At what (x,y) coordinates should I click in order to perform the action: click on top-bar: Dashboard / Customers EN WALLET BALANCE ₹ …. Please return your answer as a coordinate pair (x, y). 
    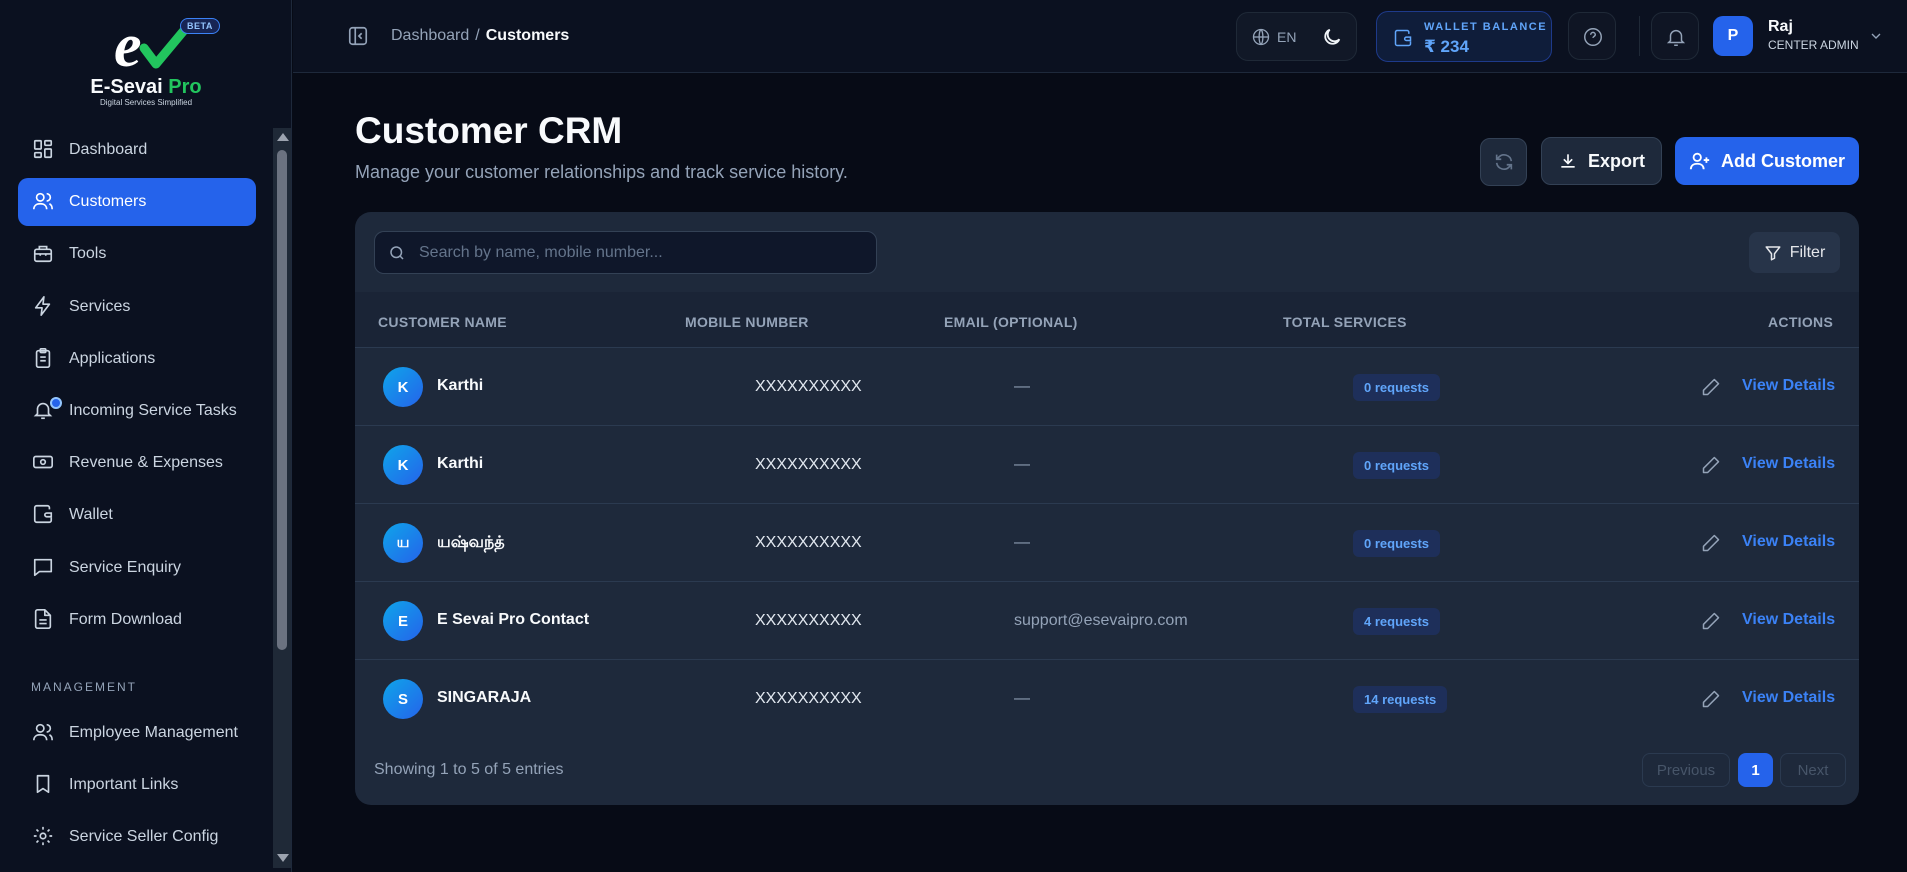
    Looking at the image, I should click on (1100, 36).